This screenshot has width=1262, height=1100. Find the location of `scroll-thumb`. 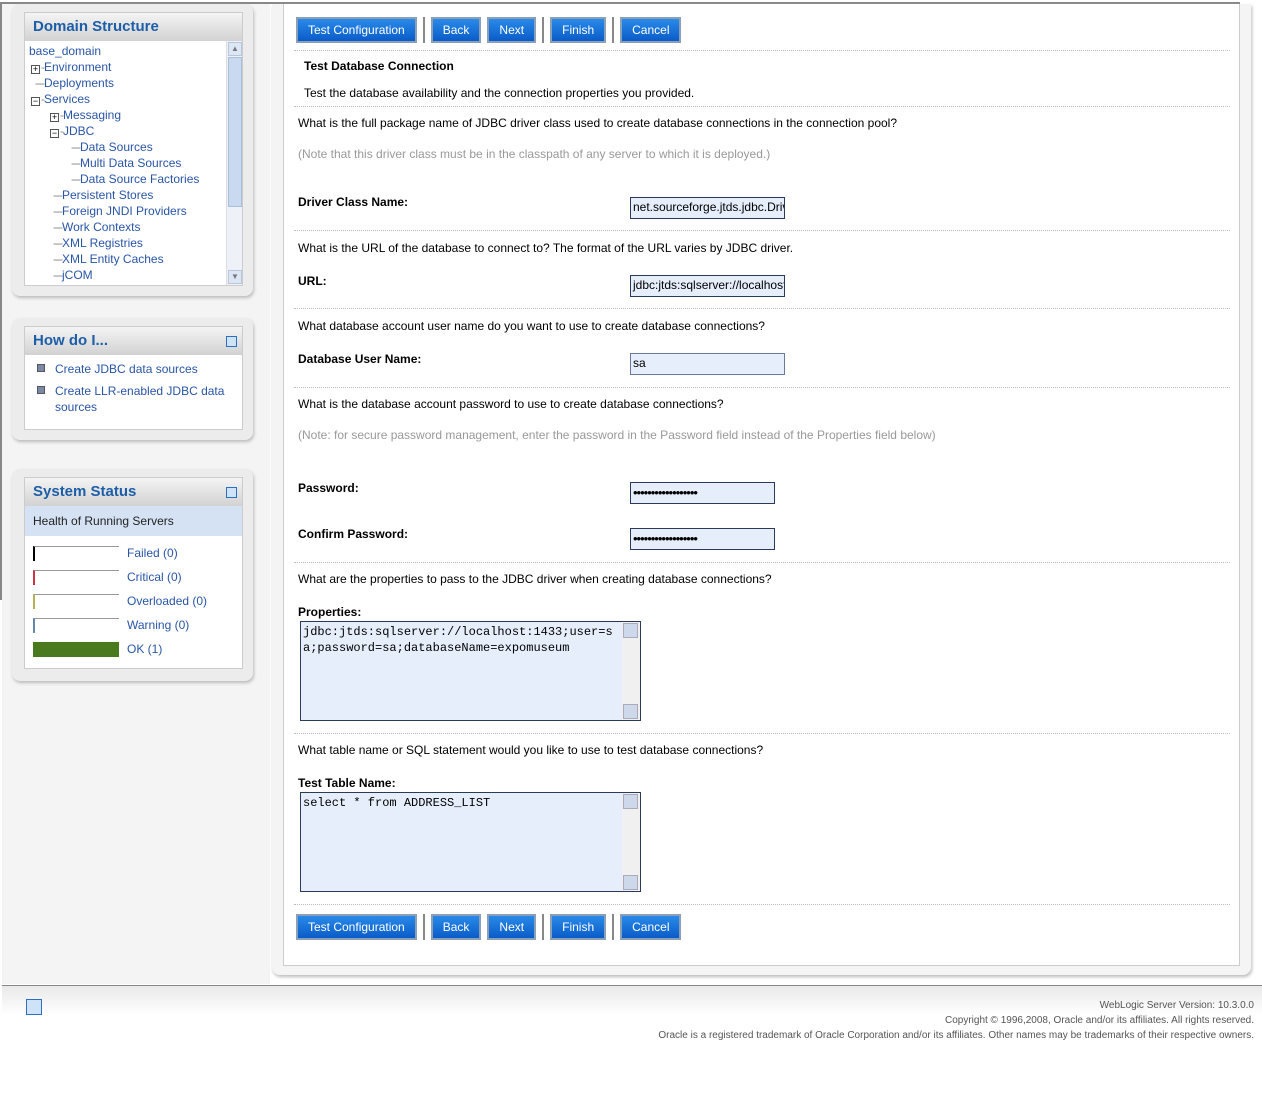

scroll-thumb is located at coordinates (235, 132).